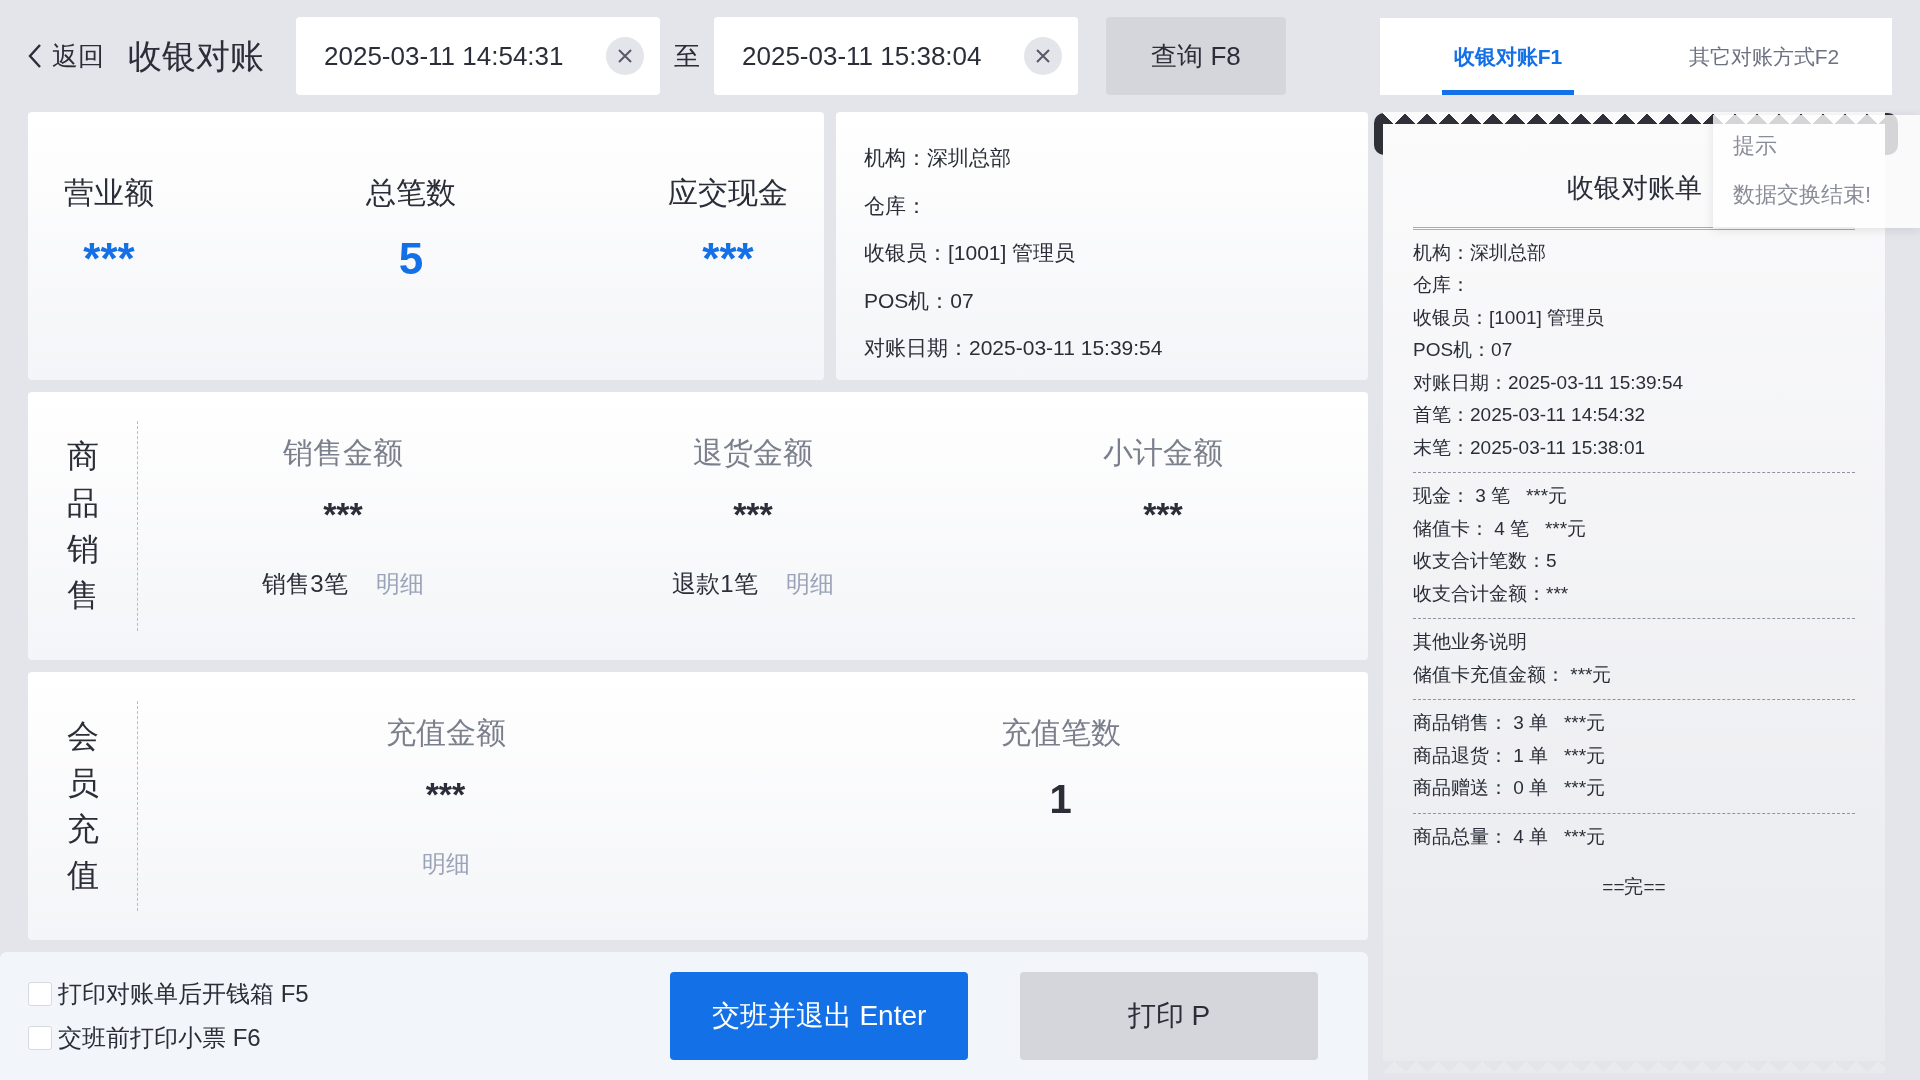  What do you see at coordinates (411, 193) in the screenshot?
I see `summary-label: 总笔数` at bounding box center [411, 193].